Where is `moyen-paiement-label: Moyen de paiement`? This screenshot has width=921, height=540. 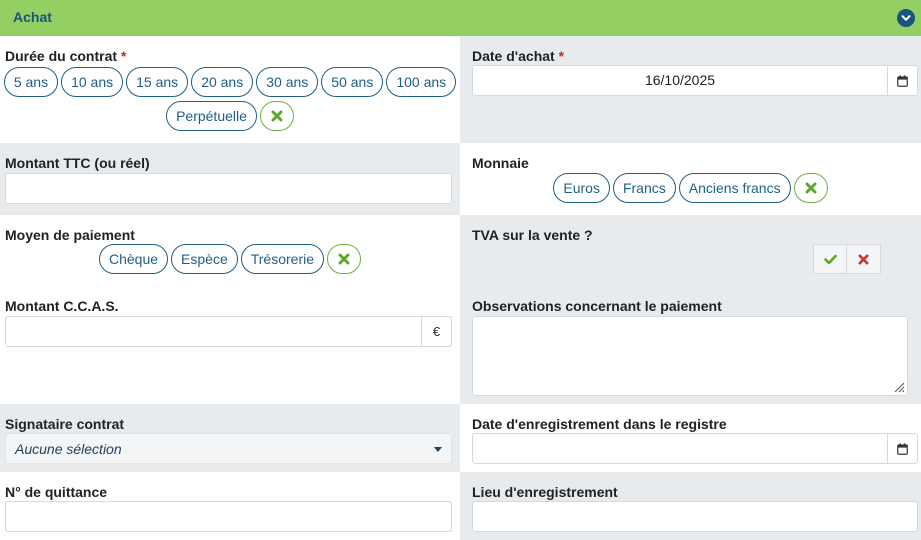
moyen-paiement-label: Moyen de paiement is located at coordinates (70, 235).